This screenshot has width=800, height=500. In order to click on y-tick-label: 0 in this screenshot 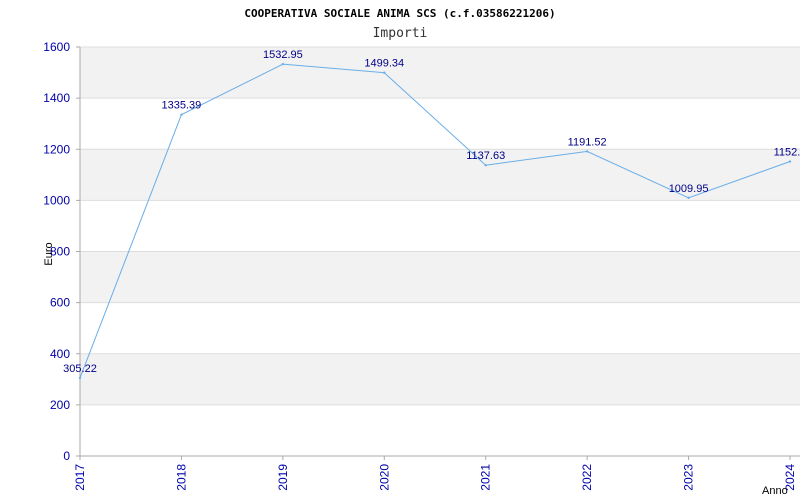, I will do `click(66, 456)`.